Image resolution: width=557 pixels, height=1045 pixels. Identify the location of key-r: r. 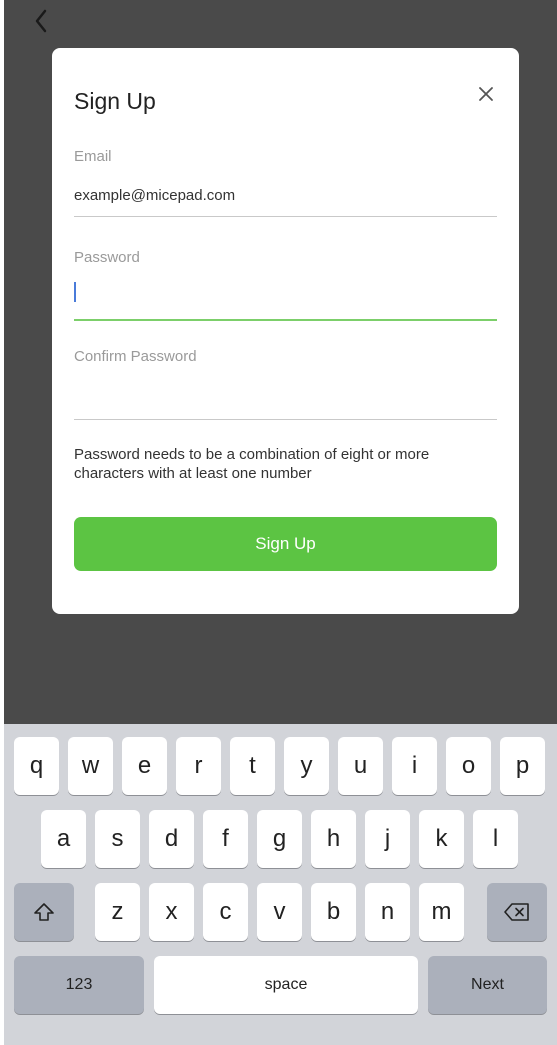
(198, 766).